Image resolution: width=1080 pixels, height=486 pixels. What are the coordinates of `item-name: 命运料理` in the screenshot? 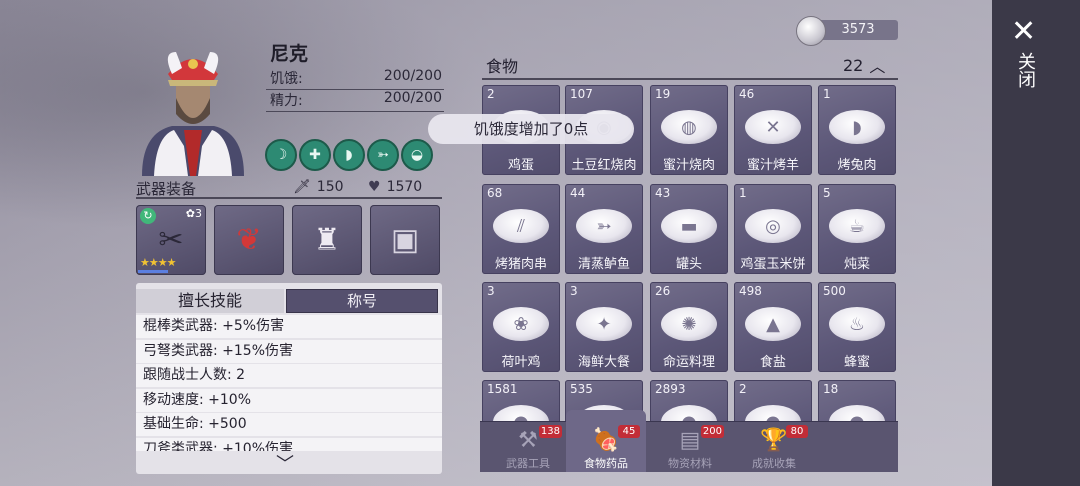 It's located at (688, 362).